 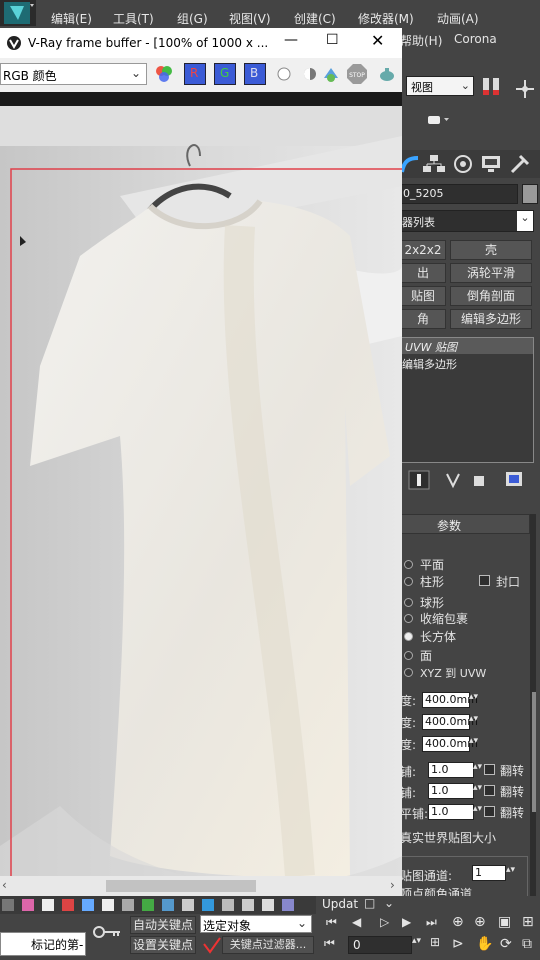 What do you see at coordinates (389, 903) in the screenshot?
I see `collapse-icon: ⌄` at bounding box center [389, 903].